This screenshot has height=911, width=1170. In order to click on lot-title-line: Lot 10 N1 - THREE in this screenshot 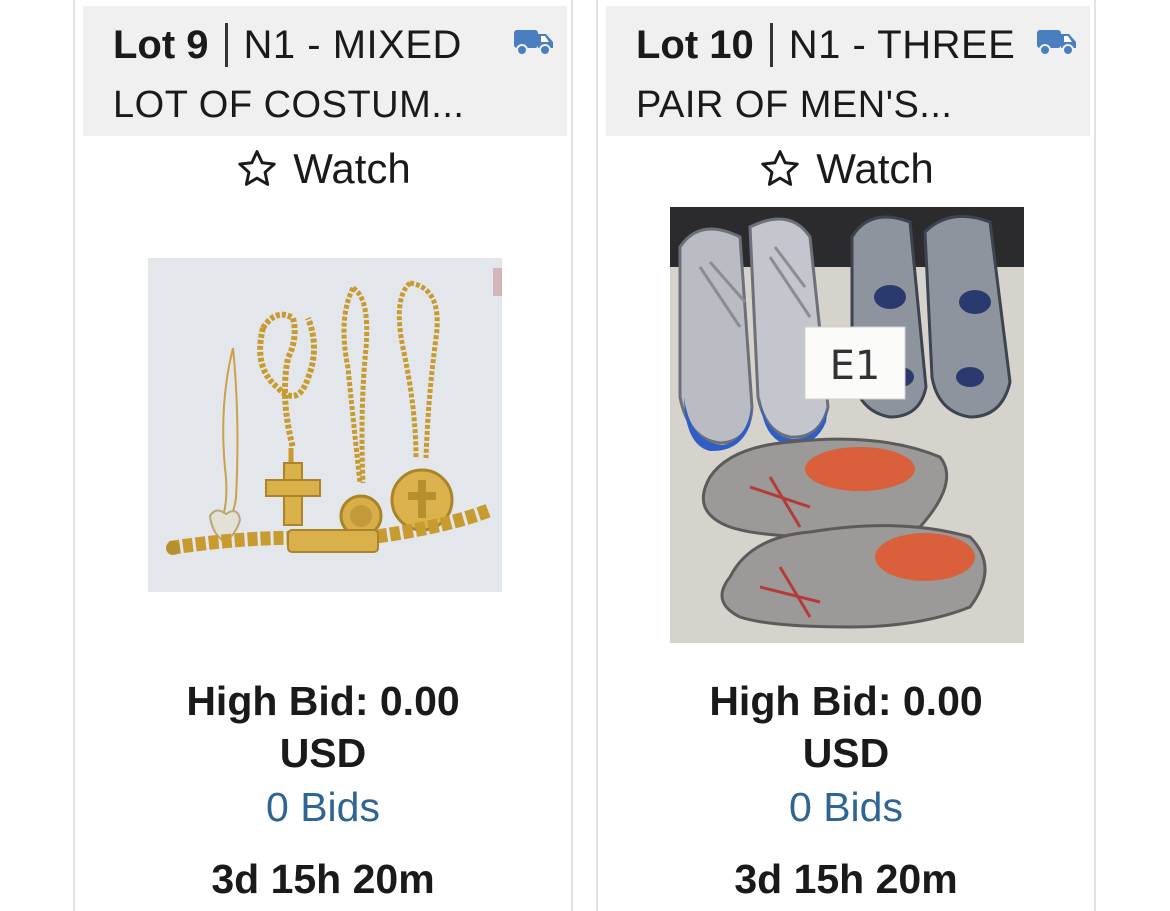, I will do `click(825, 45)`.